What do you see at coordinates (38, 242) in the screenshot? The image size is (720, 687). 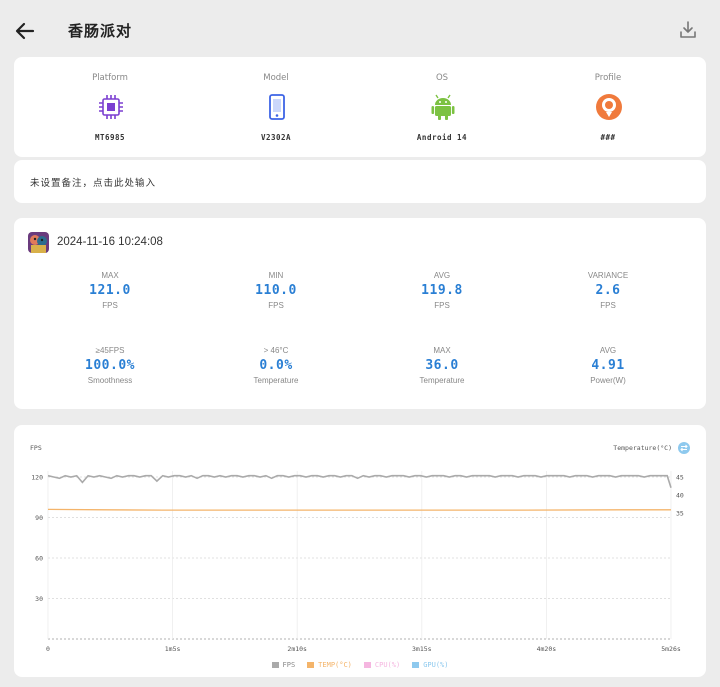 I see `game-avatar-icon` at bounding box center [38, 242].